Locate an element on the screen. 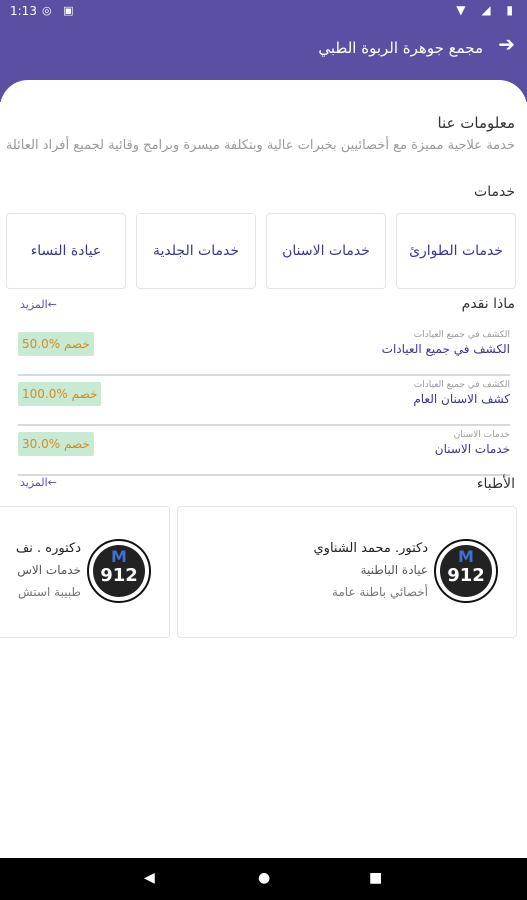 The height and width of the screenshot is (900, 527). doctors-title: الأطباء is located at coordinates (495, 484).